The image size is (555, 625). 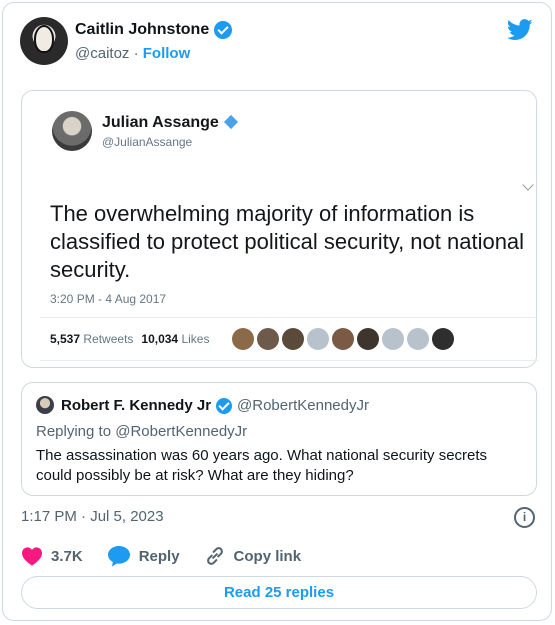 I want to click on embedded-stats: 5,537 Retweets 10,034 Likes, so click(x=129, y=339).